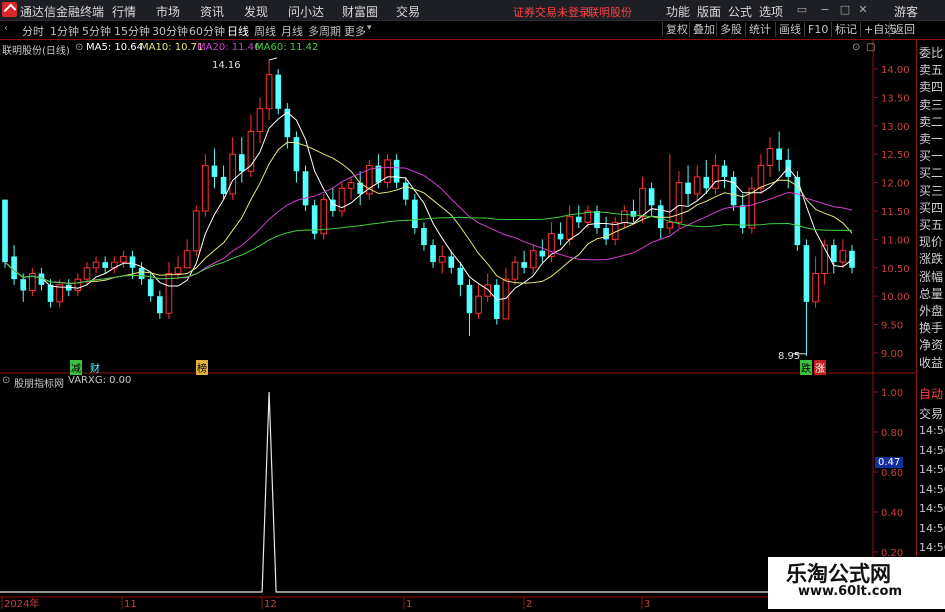 The image size is (945, 612). Describe the element at coordinates (551, 12) in the screenshot. I see `login-notice: 证券交易未登录` at that location.